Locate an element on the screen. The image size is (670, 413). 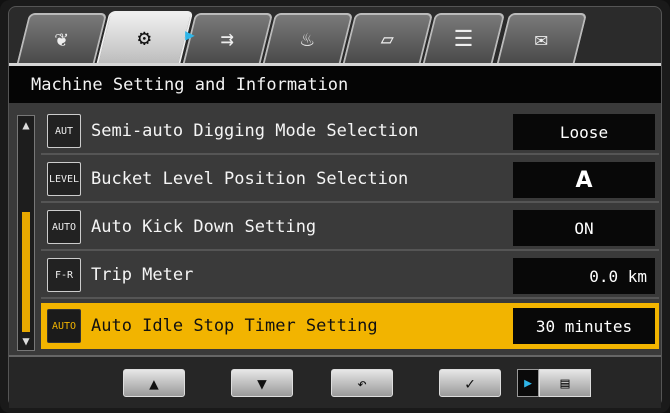
list-item-label: Semi-auto Digging Mode Selection is located at coordinates (255, 131).